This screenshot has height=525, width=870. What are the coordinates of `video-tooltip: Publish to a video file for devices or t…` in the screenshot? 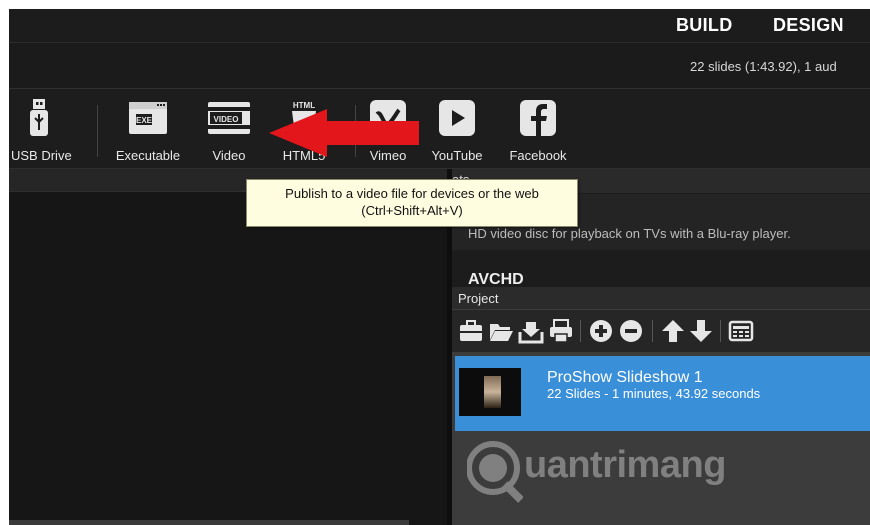 It's located at (412, 203).